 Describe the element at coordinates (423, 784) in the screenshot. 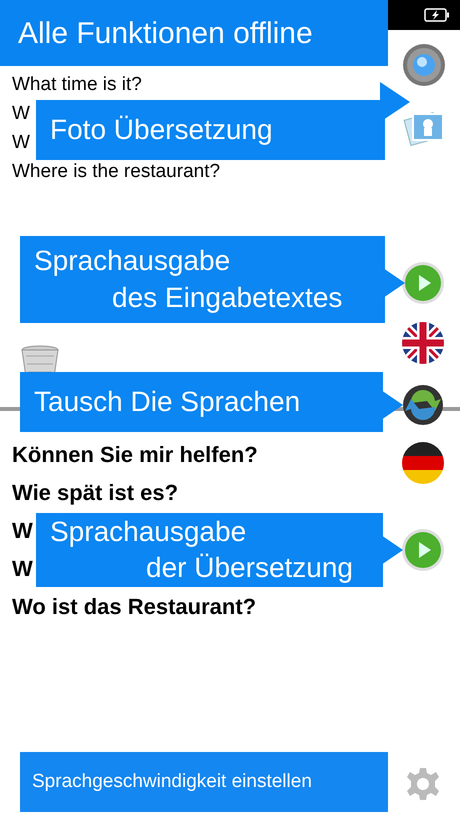

I see `settings-icon` at that location.